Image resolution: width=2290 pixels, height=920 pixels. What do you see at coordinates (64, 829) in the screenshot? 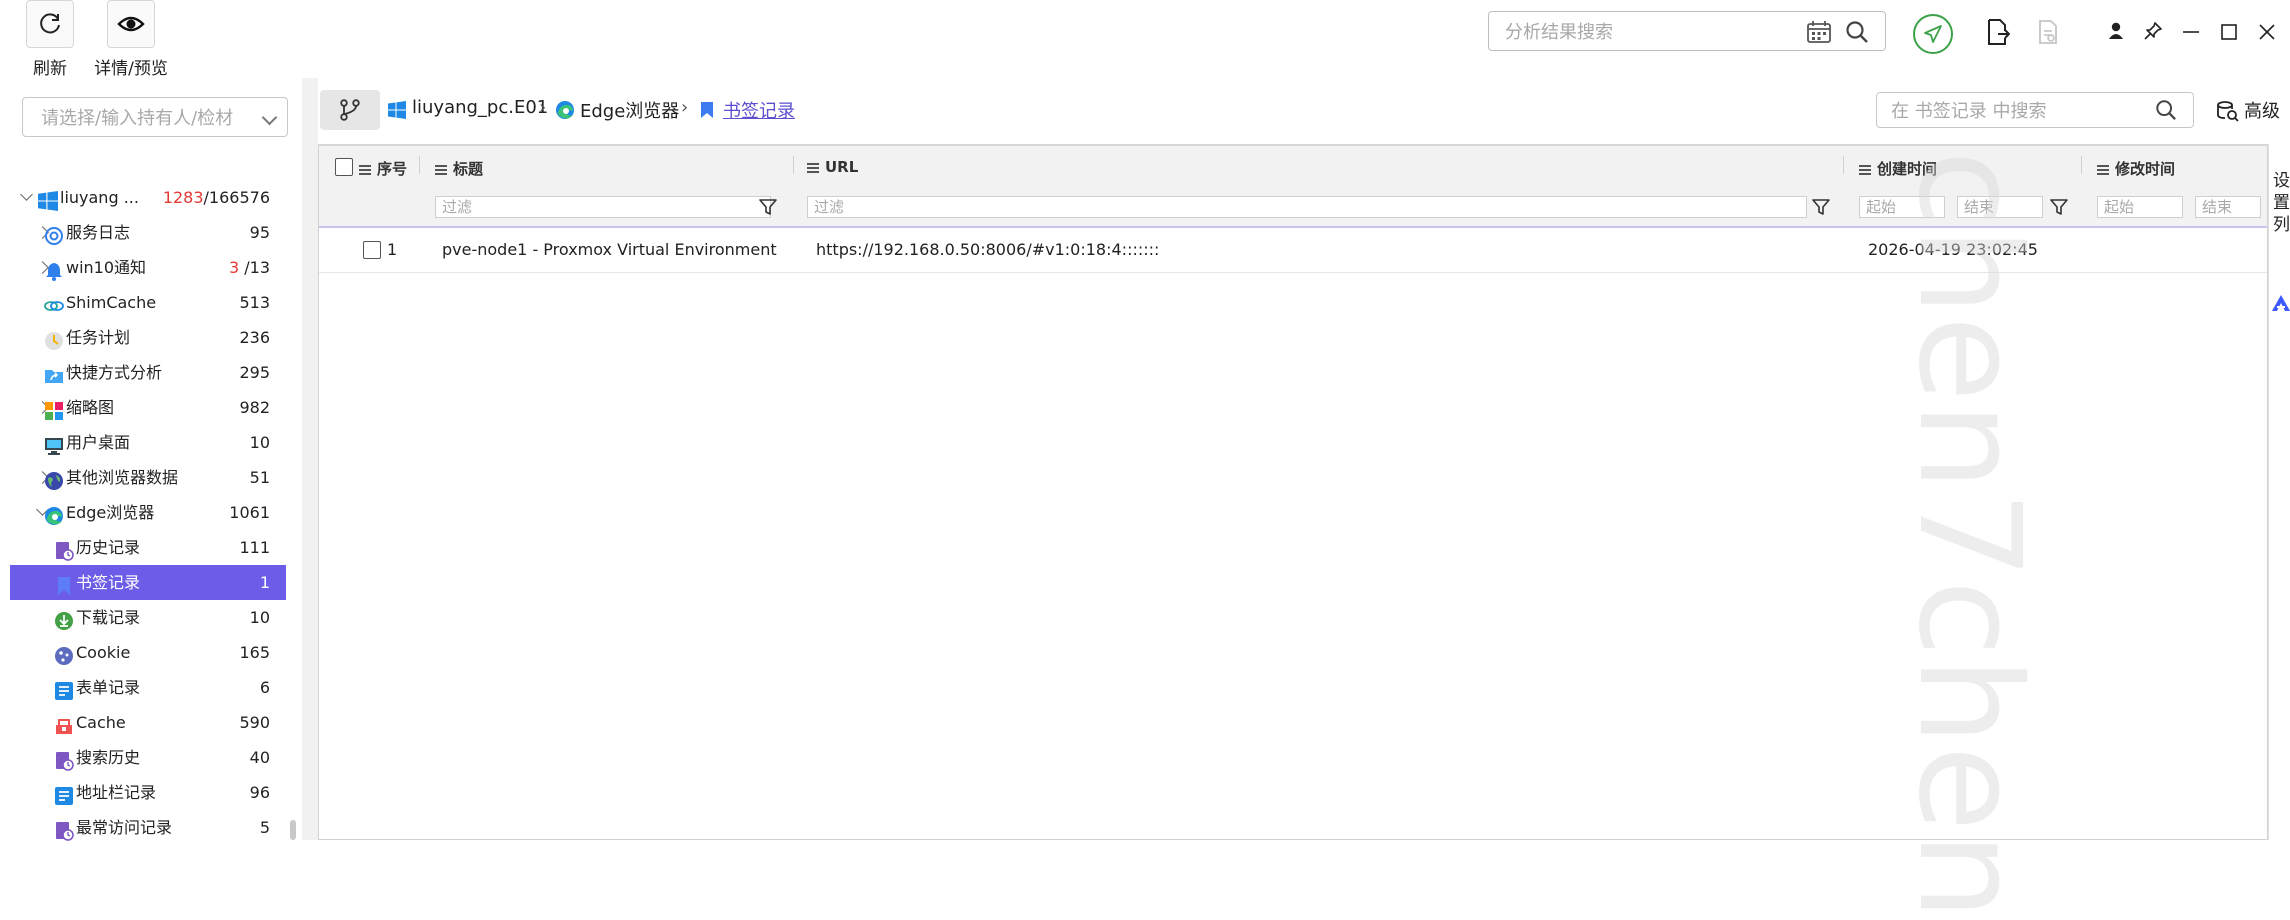
I see `most-visited-icon` at bounding box center [64, 829].